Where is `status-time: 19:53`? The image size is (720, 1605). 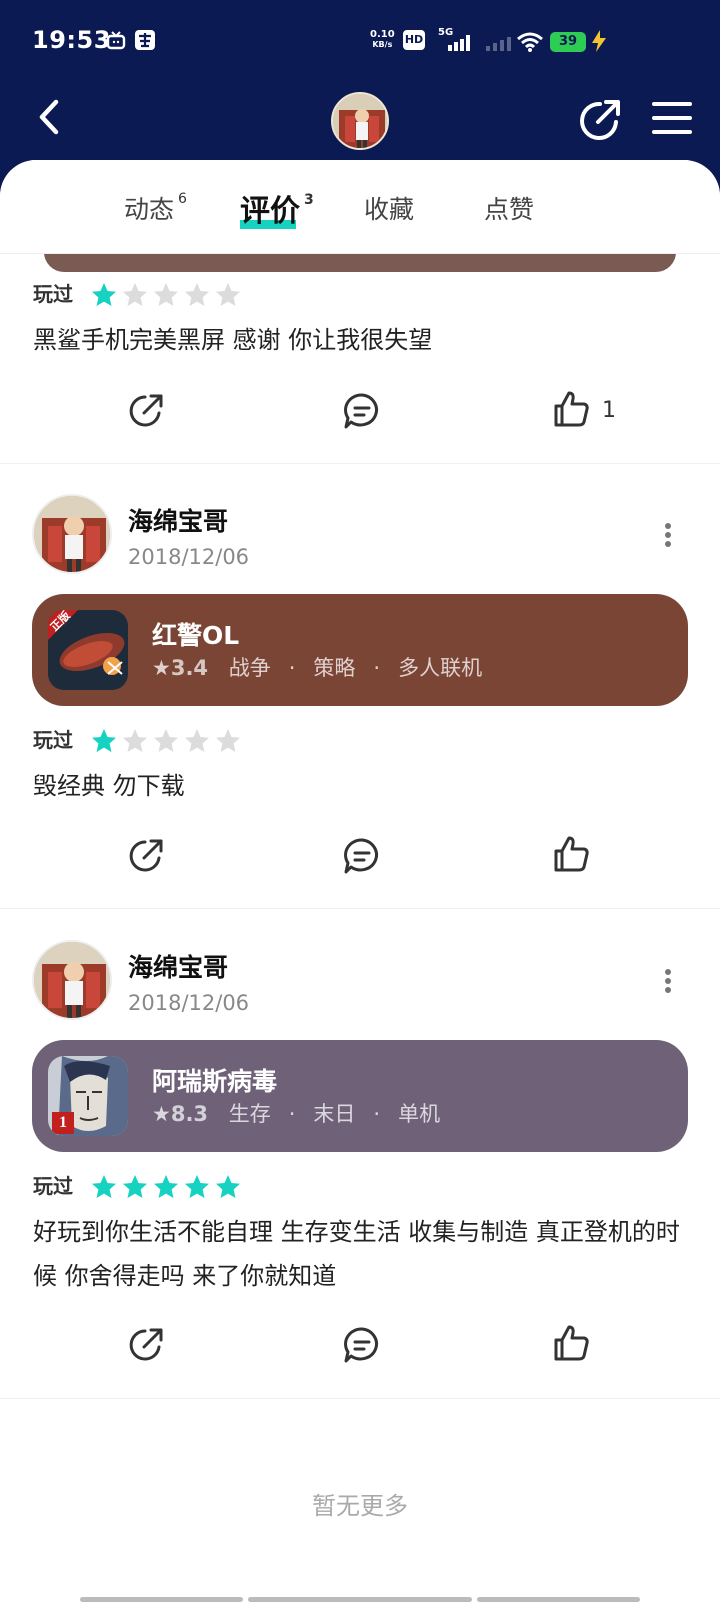
status-time: 19:53 is located at coordinates (71, 40).